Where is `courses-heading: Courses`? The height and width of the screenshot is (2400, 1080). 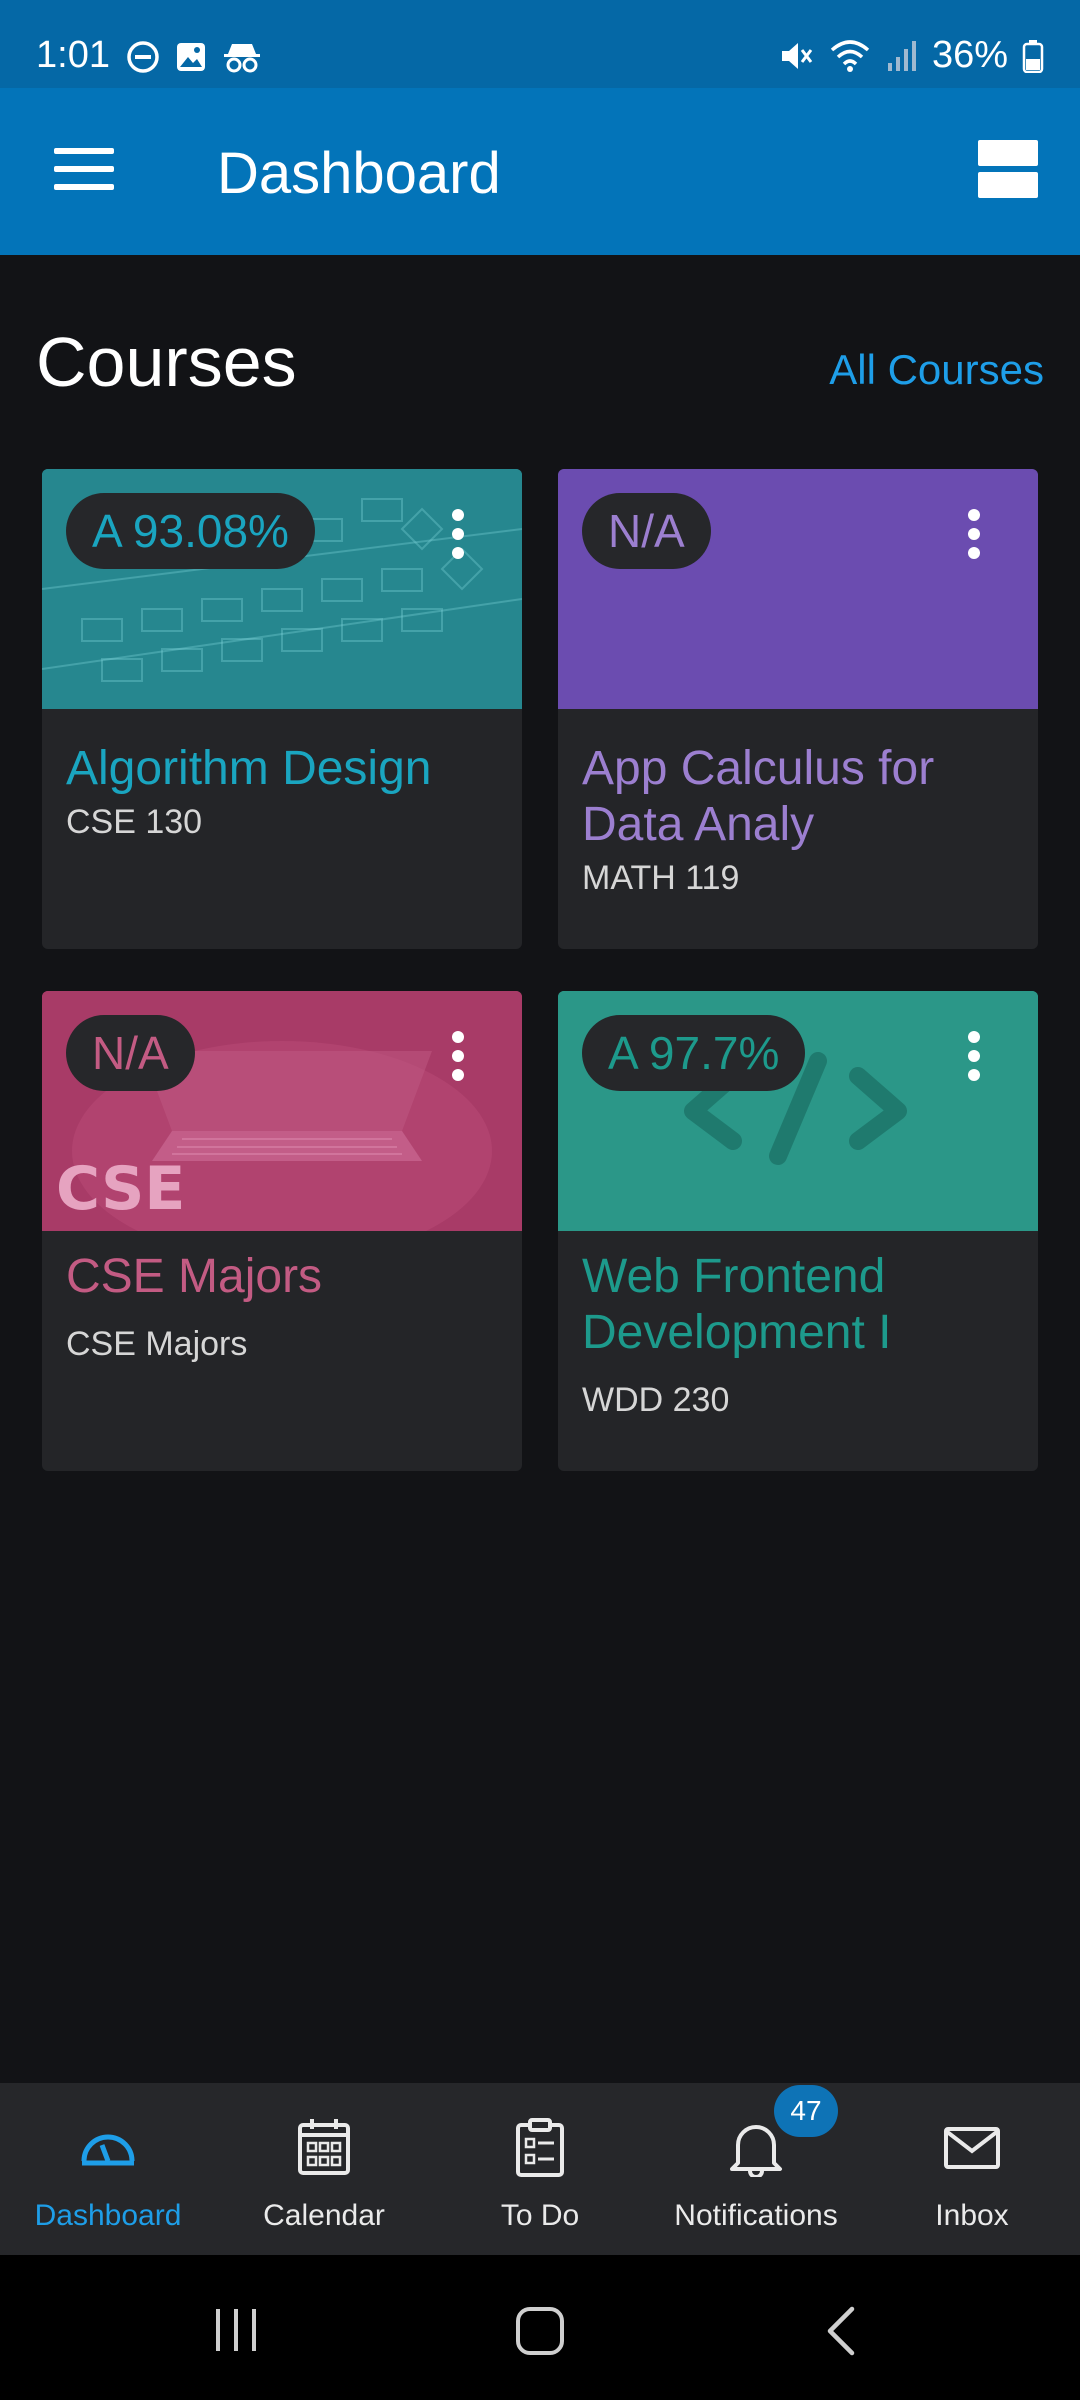
courses-heading: Courses is located at coordinates (166, 362).